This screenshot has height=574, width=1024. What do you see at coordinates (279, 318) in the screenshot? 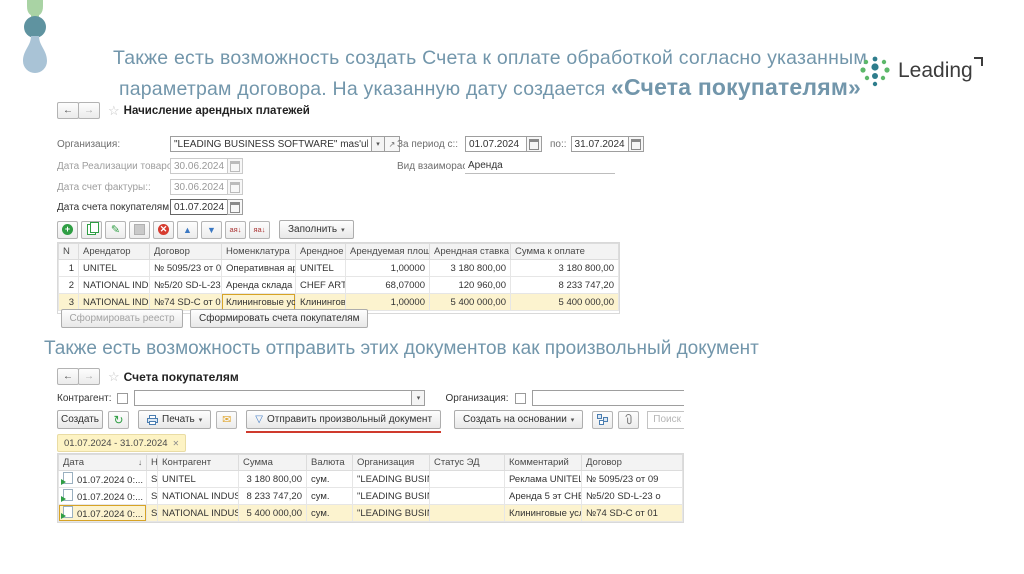
I see `create-buyer-invoices-button: Сформировать счета покупателям` at bounding box center [279, 318].